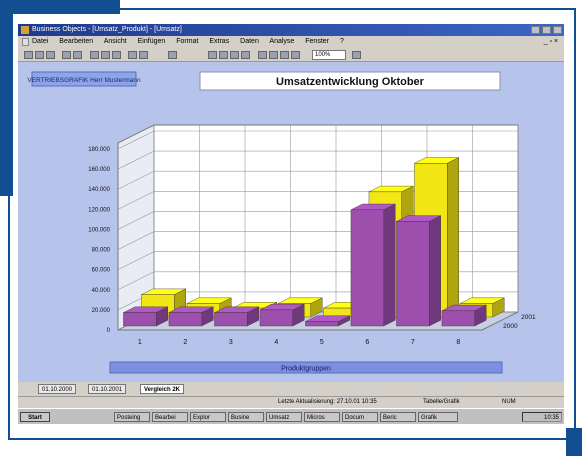 The width and height of the screenshot is (582, 456). I want to click on taskbar-item: Umsatz, so click(284, 417).